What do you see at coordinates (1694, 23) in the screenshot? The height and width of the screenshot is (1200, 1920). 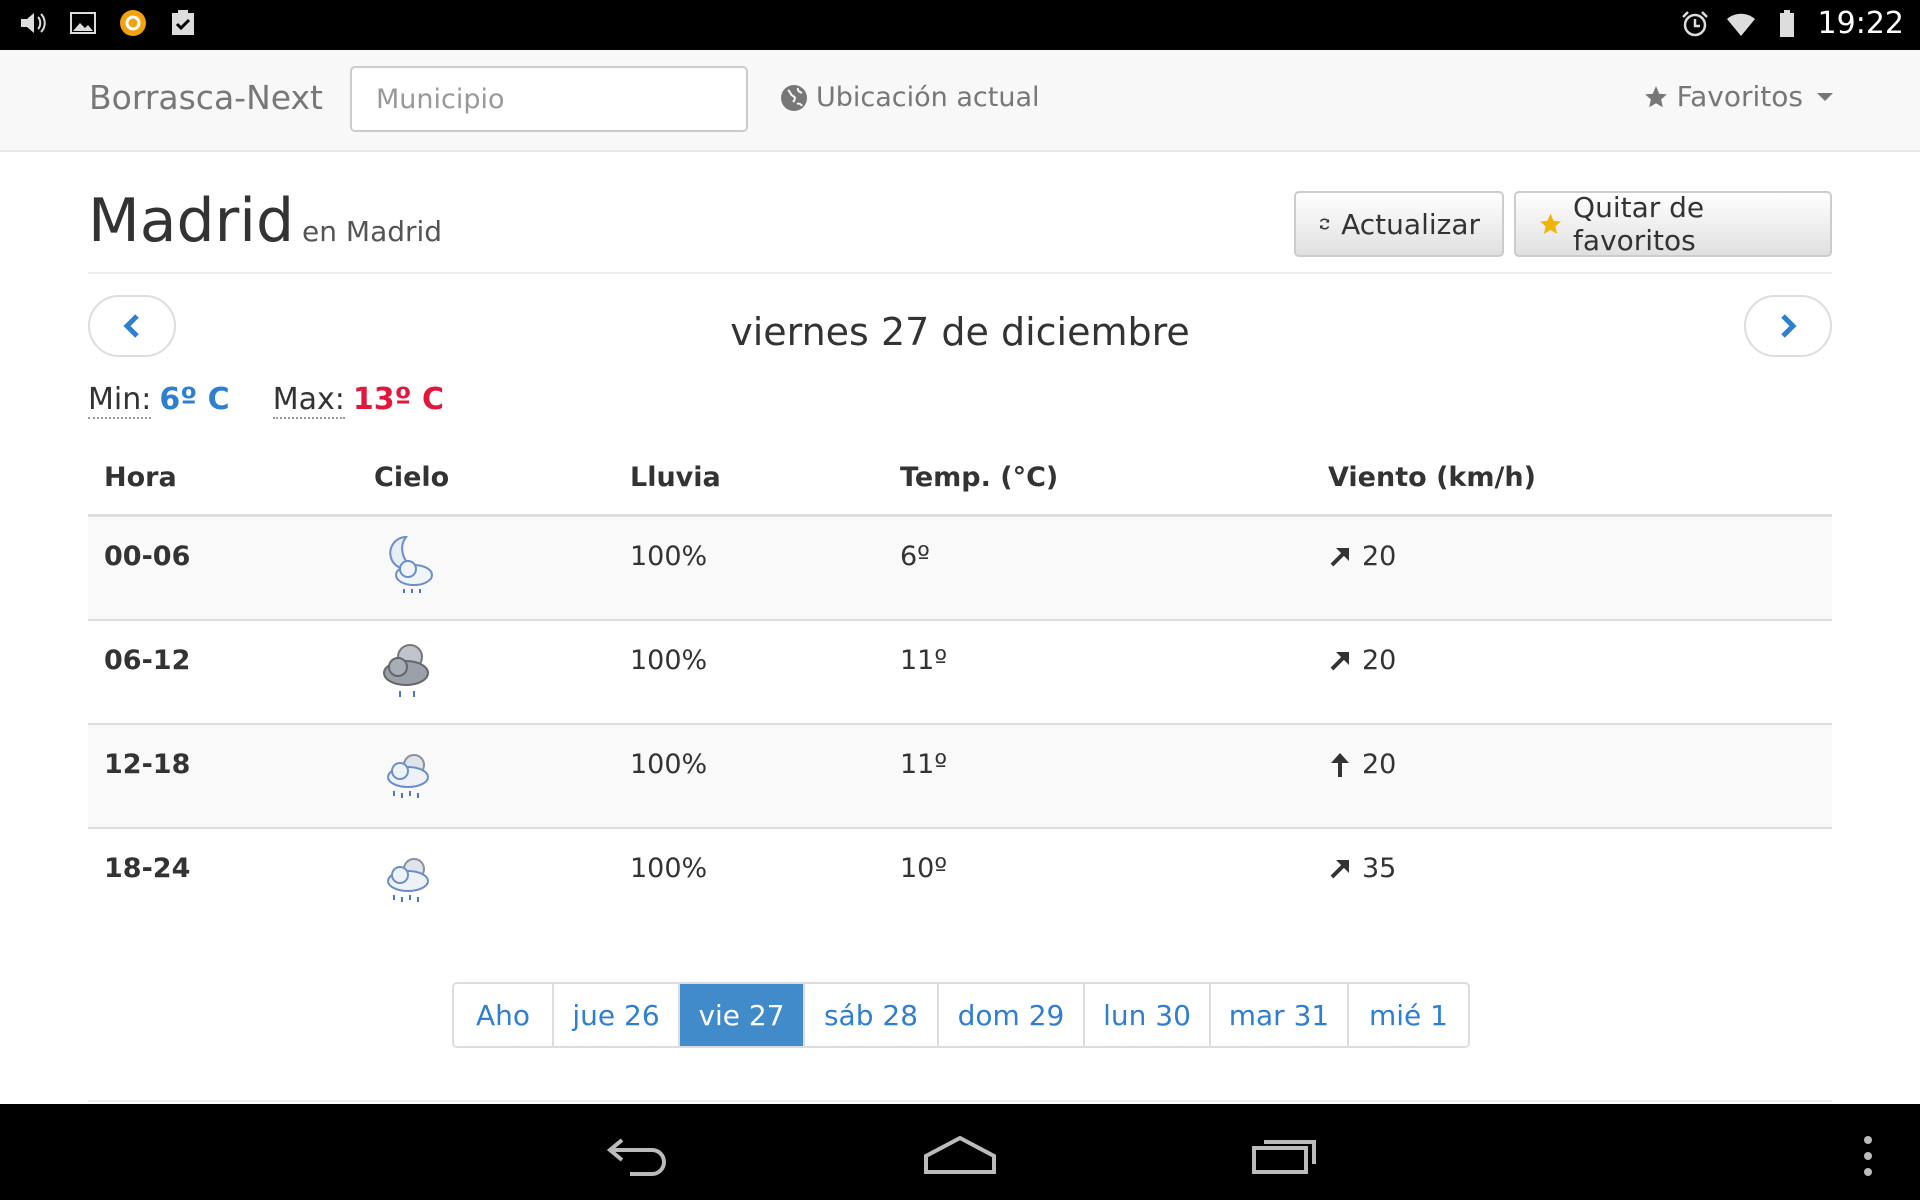 I see `alarm-icon` at bounding box center [1694, 23].